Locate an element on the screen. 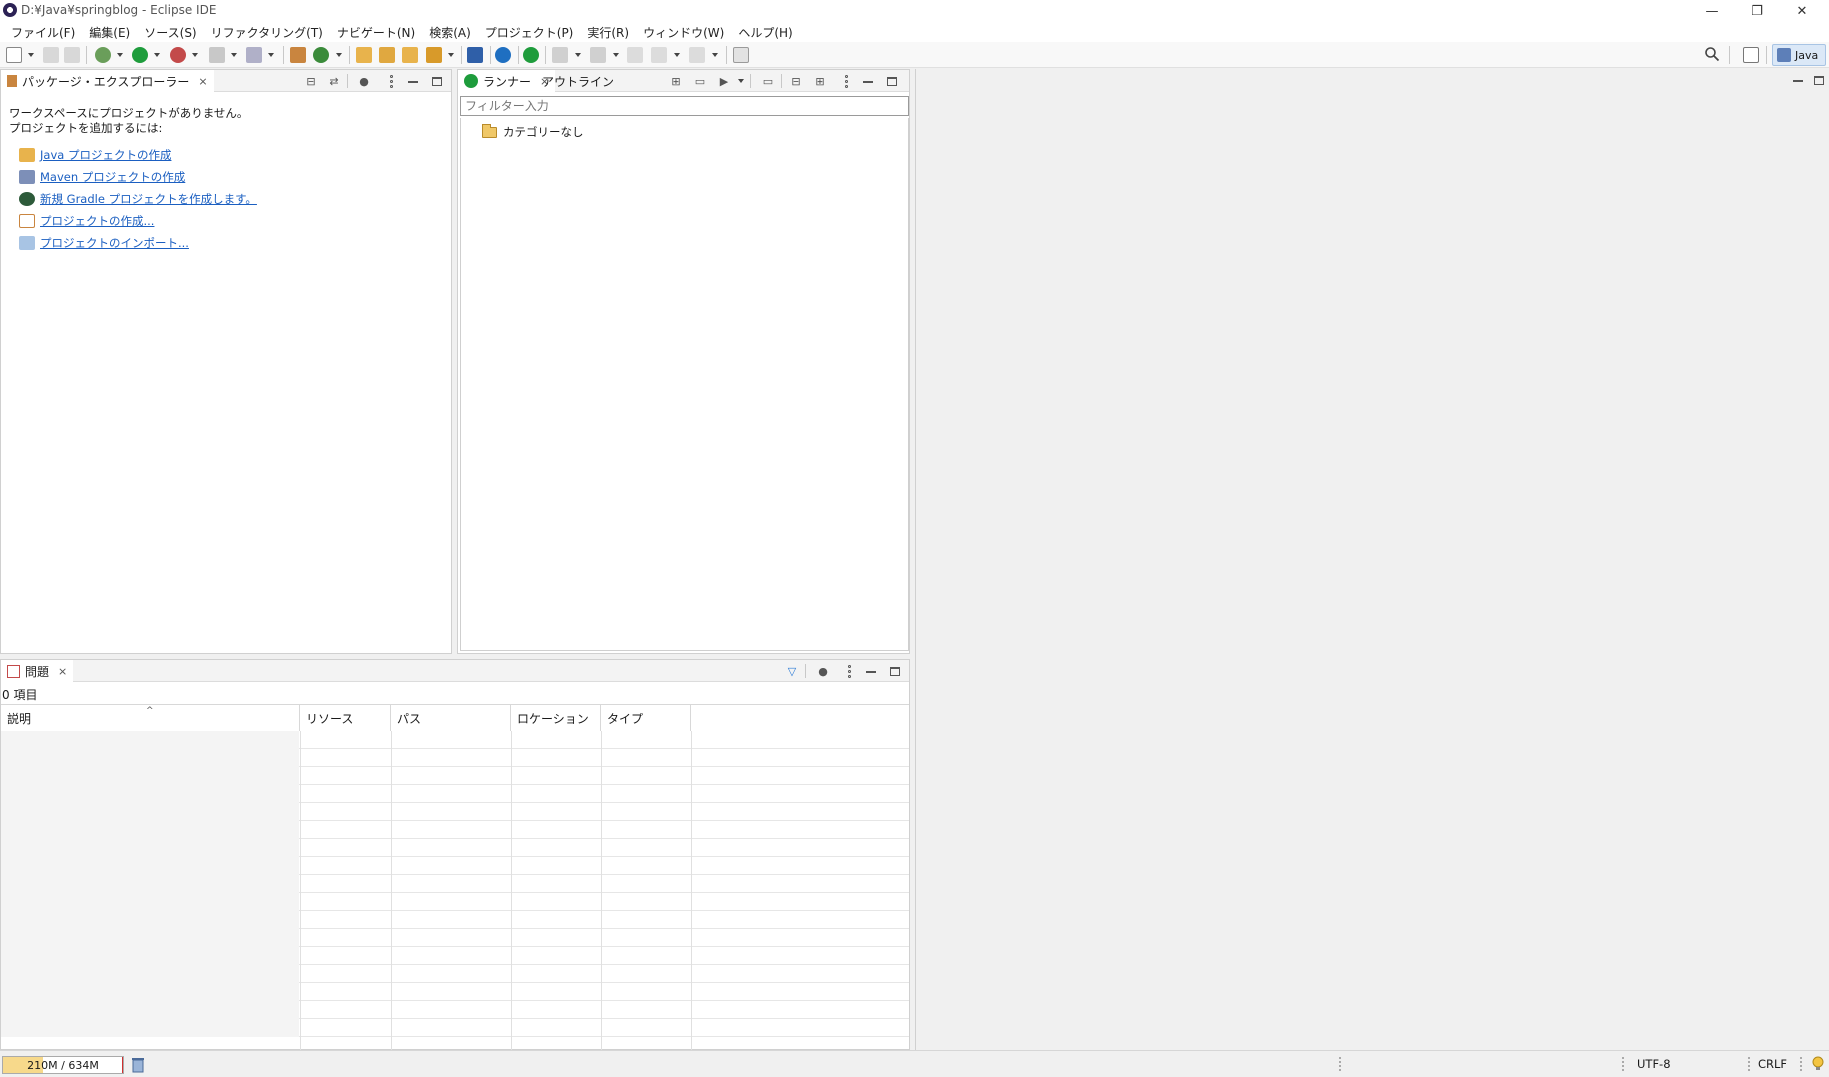  column-header-location: ロケーション is located at coordinates (556, 718).